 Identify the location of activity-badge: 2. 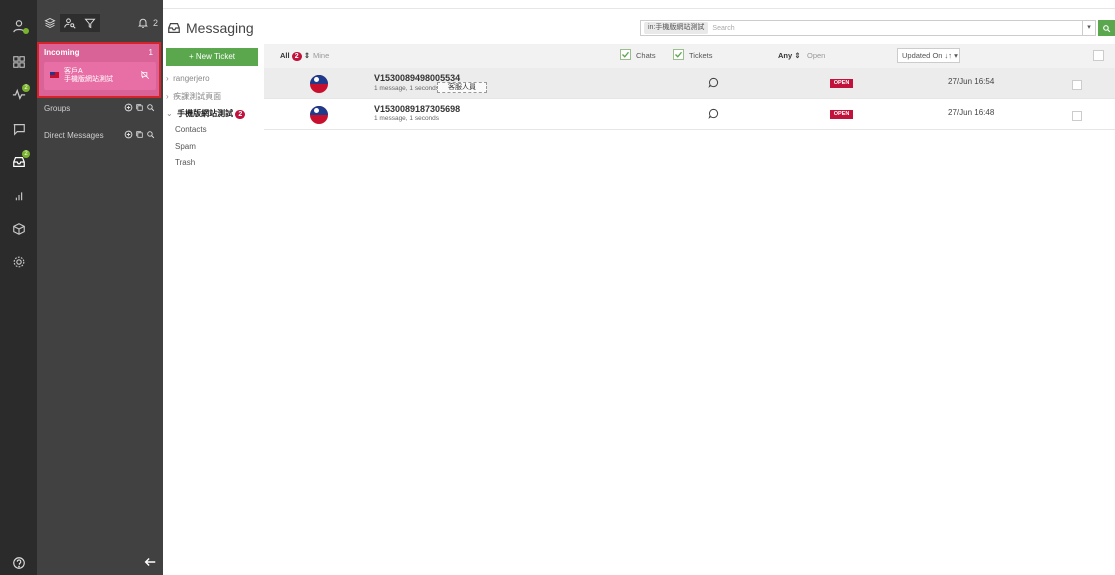
(26, 88).